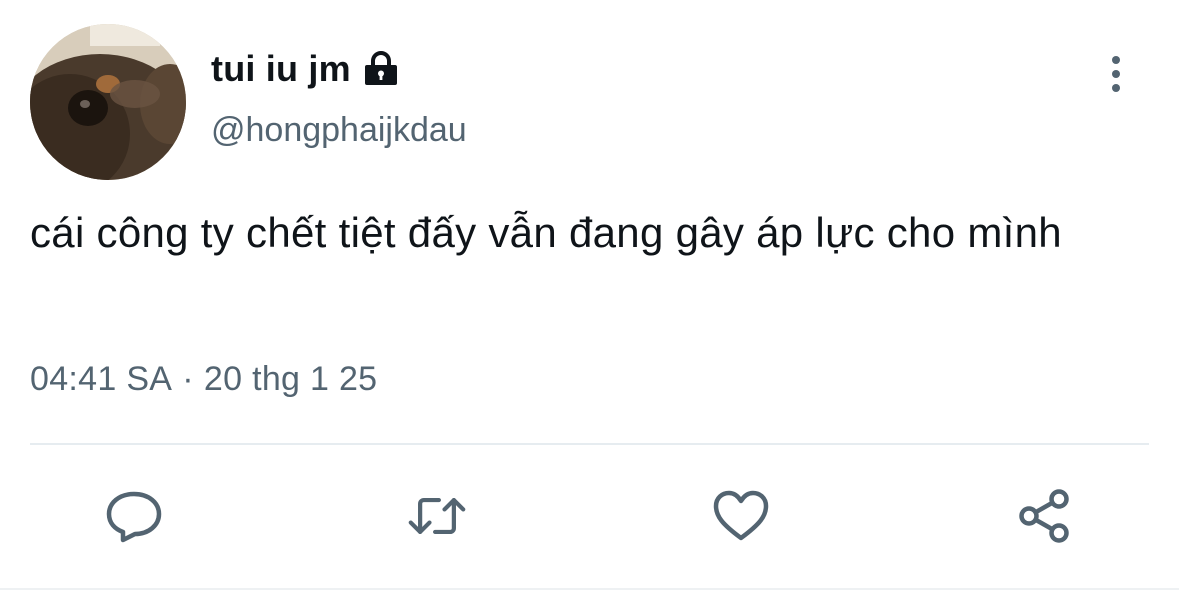 This screenshot has width=1179, height=609. I want to click on more-button, so click(1116, 74).